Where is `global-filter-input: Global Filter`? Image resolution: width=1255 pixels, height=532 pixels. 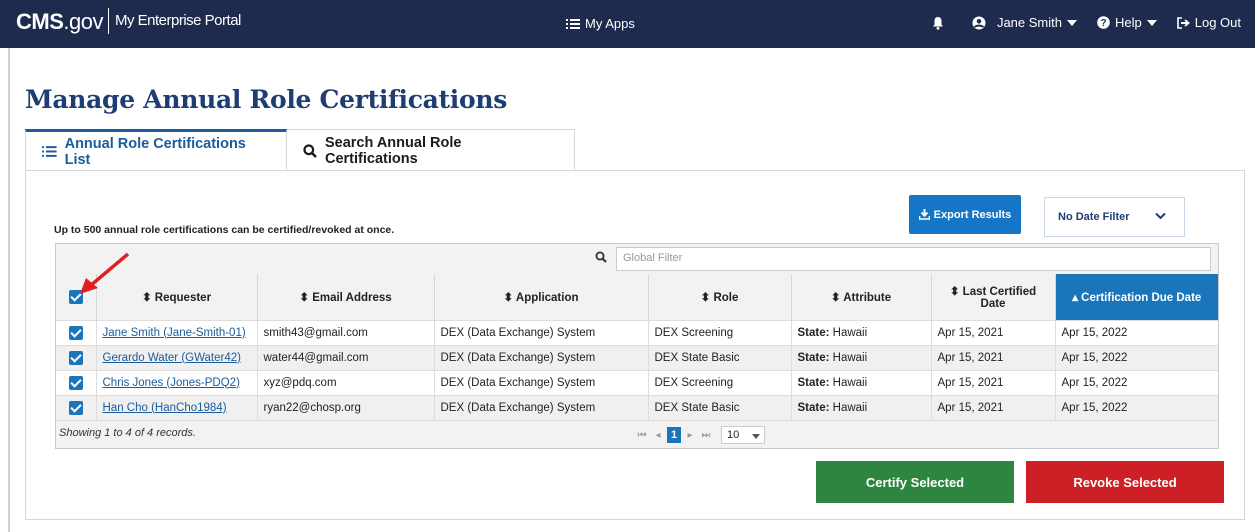
global-filter-input: Global Filter is located at coordinates (913, 259).